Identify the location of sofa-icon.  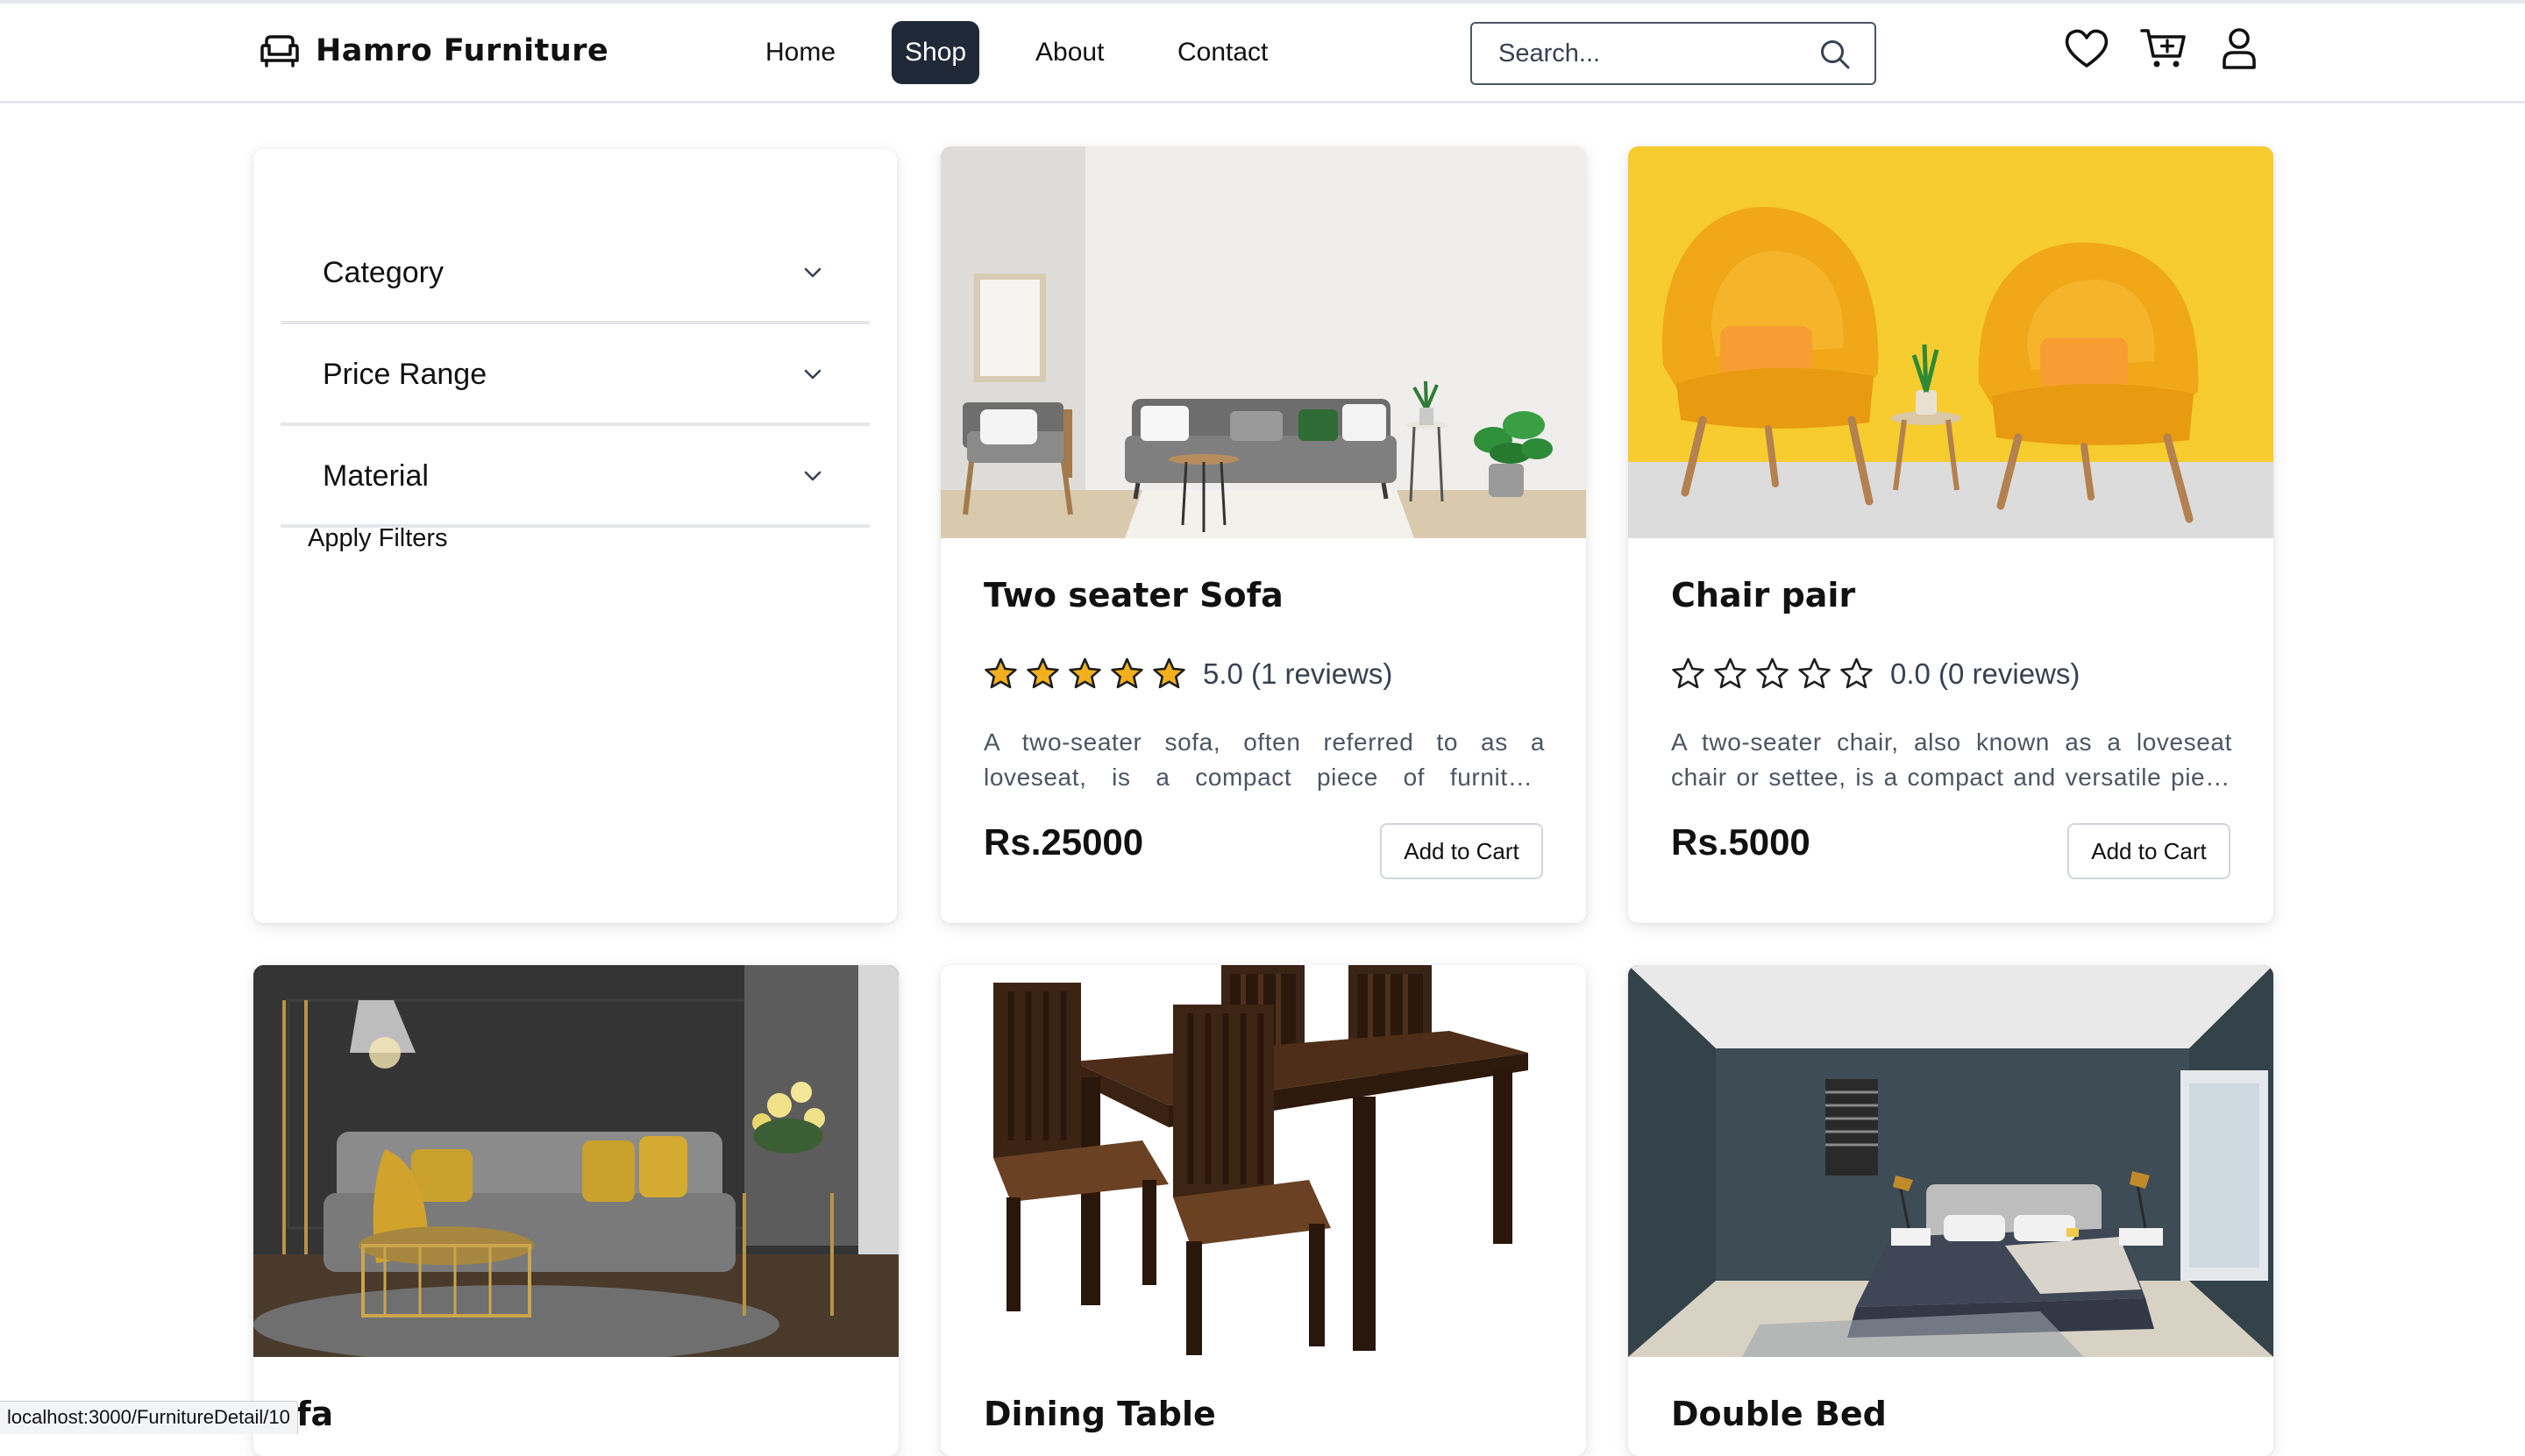
(280, 50).